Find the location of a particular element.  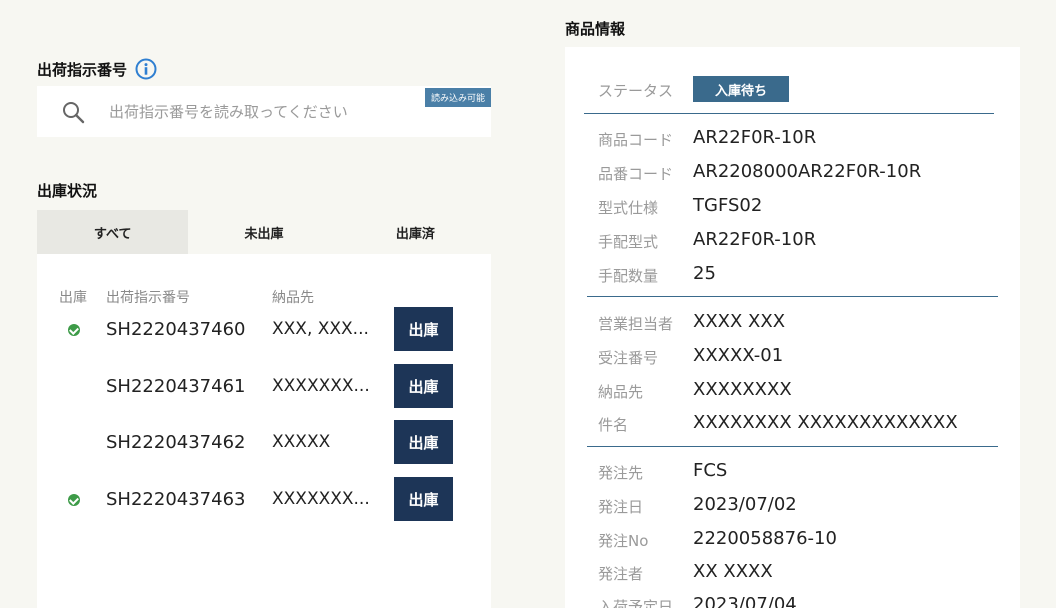

ship-instruction-title: 出荷指示番号 is located at coordinates (97, 69).